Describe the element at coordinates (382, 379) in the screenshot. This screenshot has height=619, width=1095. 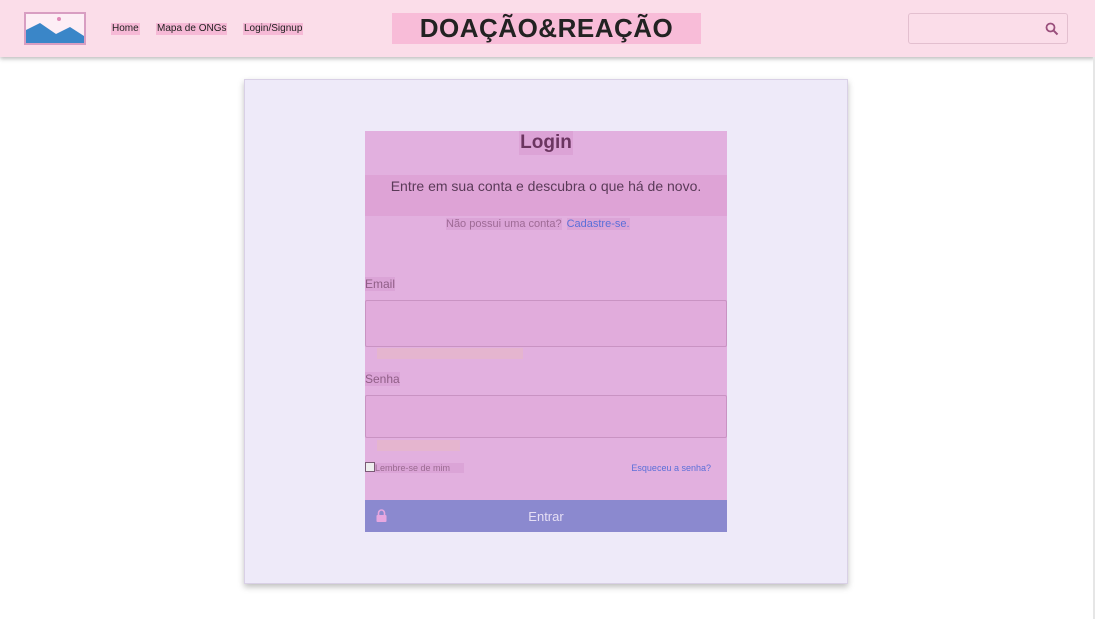
I see `password-label: Senha` at that location.